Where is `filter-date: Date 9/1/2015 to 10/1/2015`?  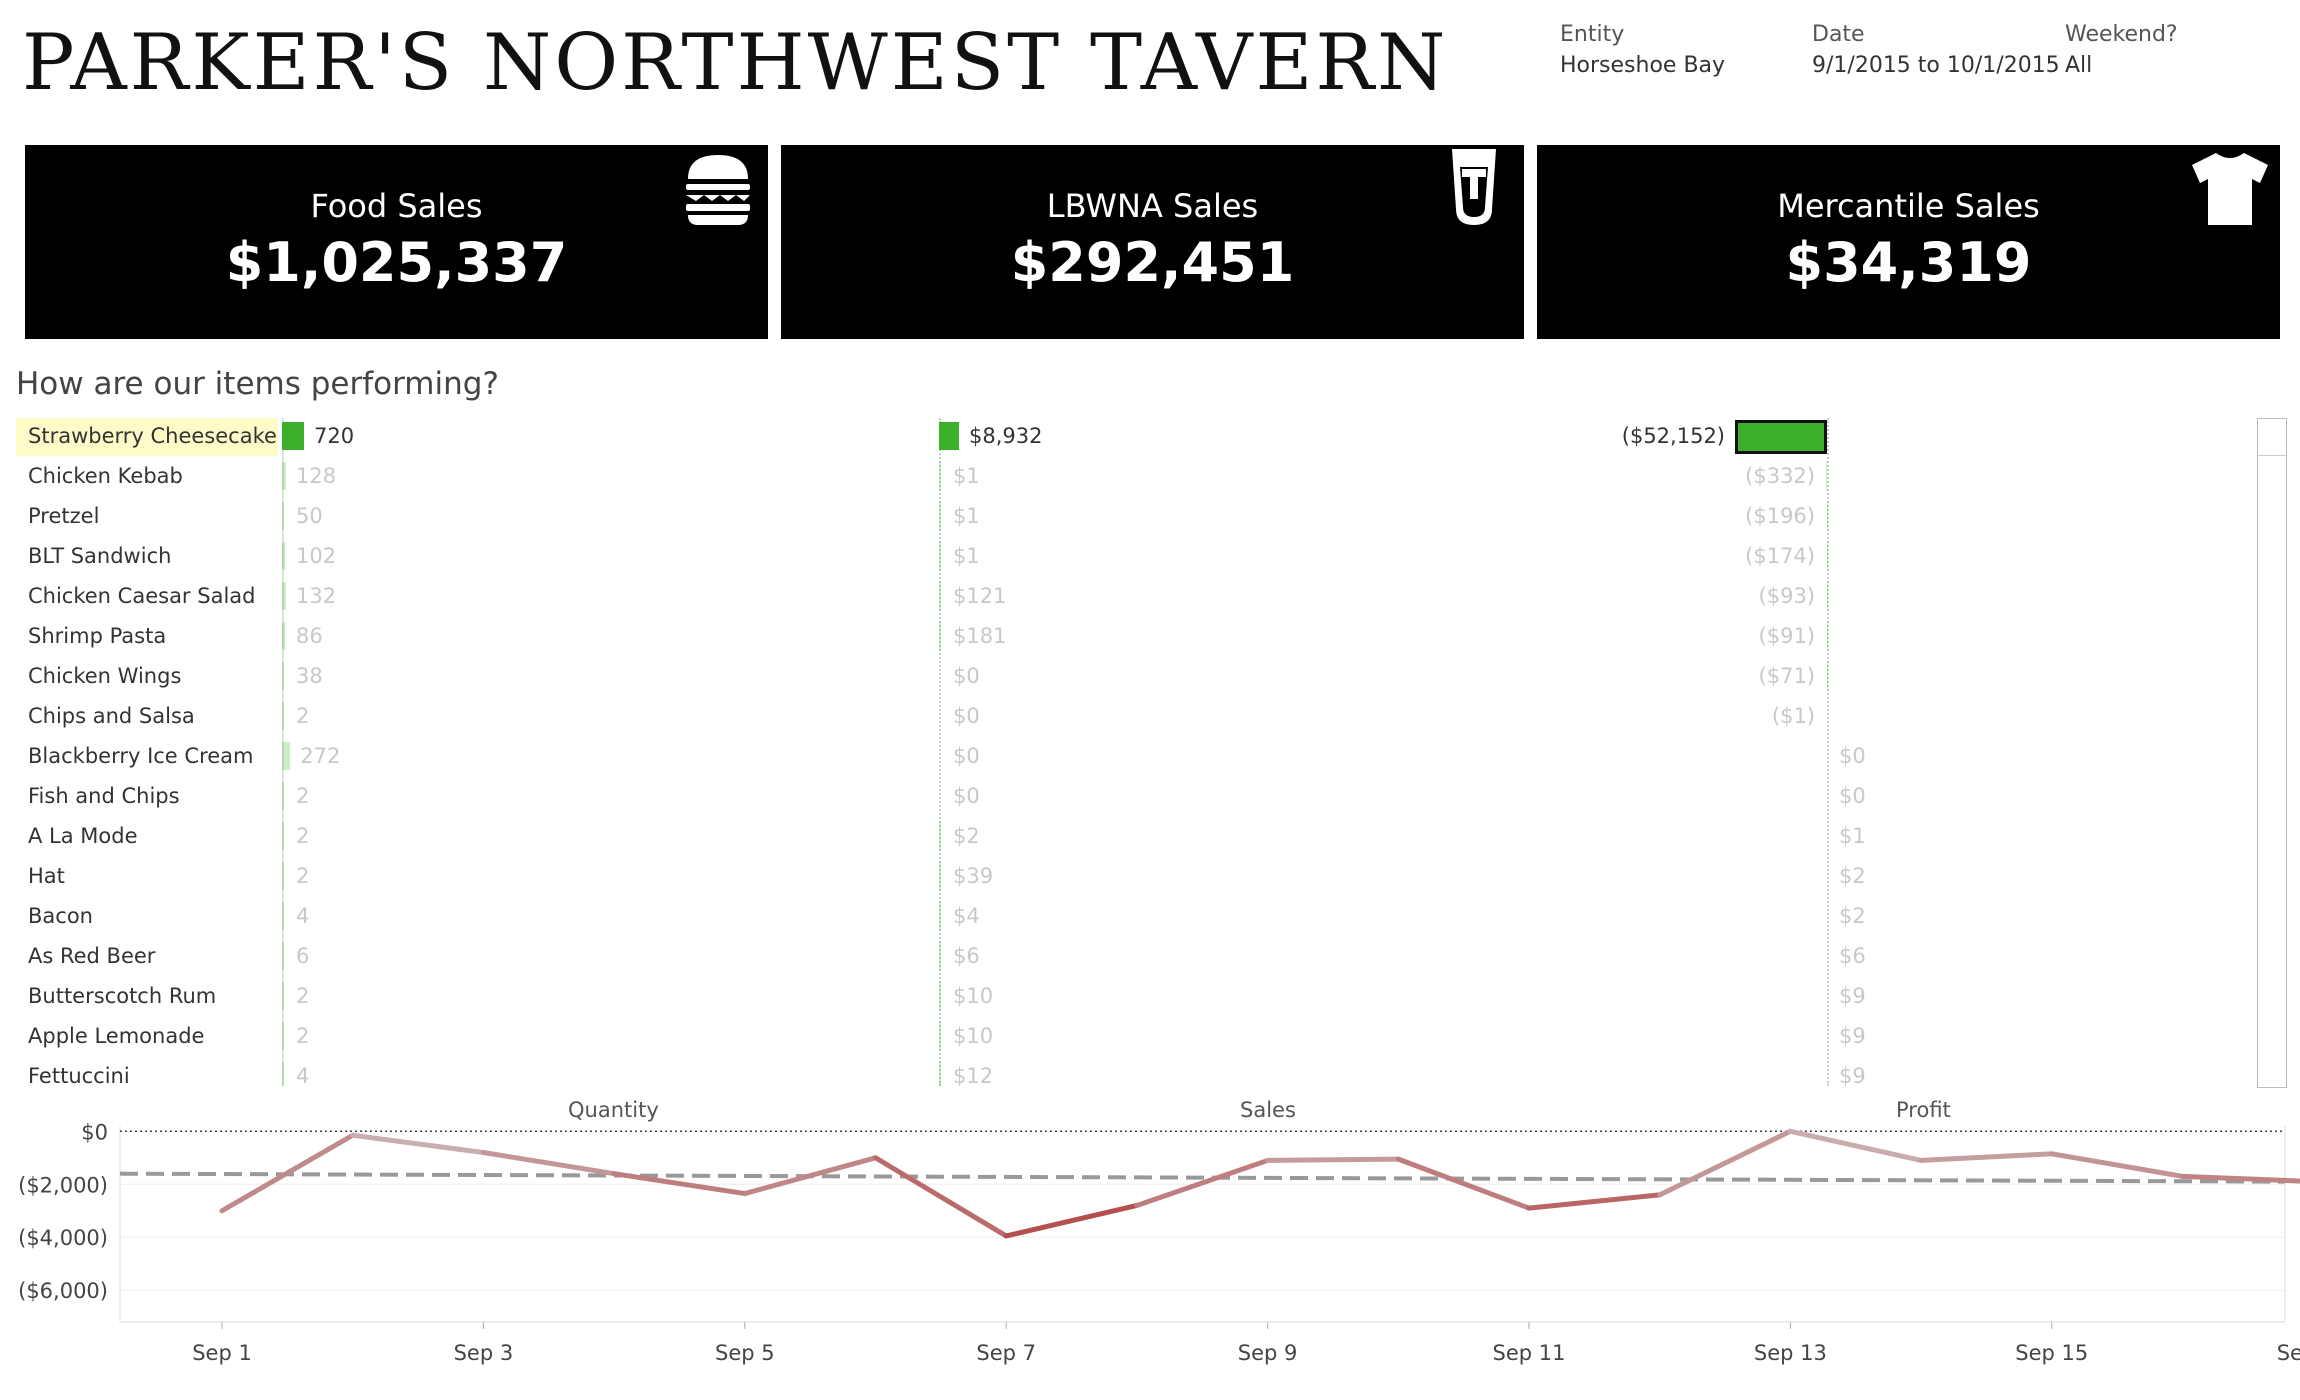 filter-date: Date 9/1/2015 to 10/1/2015 is located at coordinates (1936, 50).